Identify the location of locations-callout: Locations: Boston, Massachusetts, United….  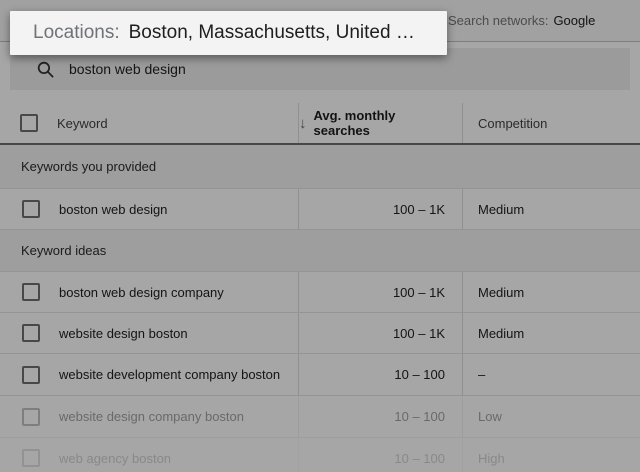
(228, 33).